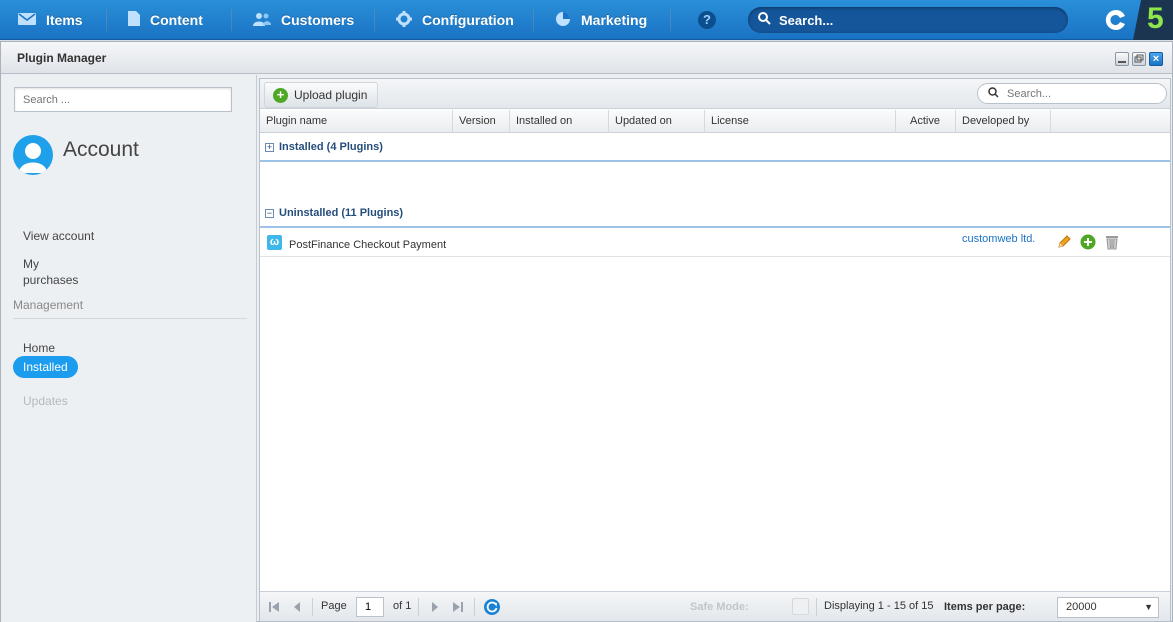 The height and width of the screenshot is (622, 1173). What do you see at coordinates (101, 149) in the screenshot?
I see `account-title: Account` at bounding box center [101, 149].